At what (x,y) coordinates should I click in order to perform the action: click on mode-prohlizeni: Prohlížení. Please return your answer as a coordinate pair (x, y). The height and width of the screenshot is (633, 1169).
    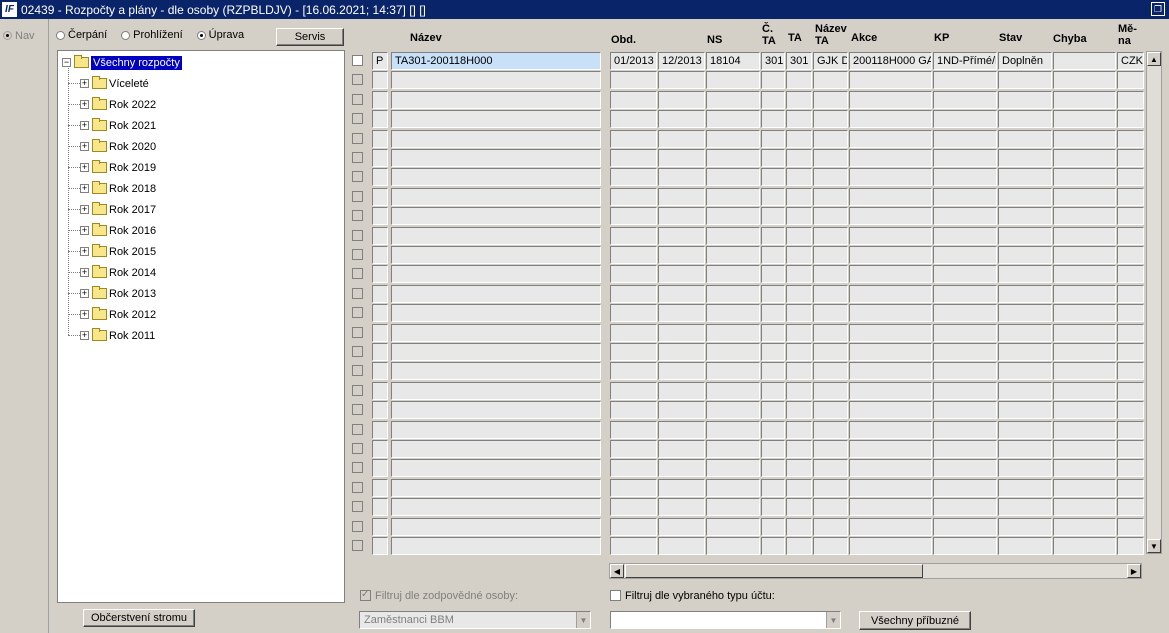
    Looking at the image, I should click on (152, 35).